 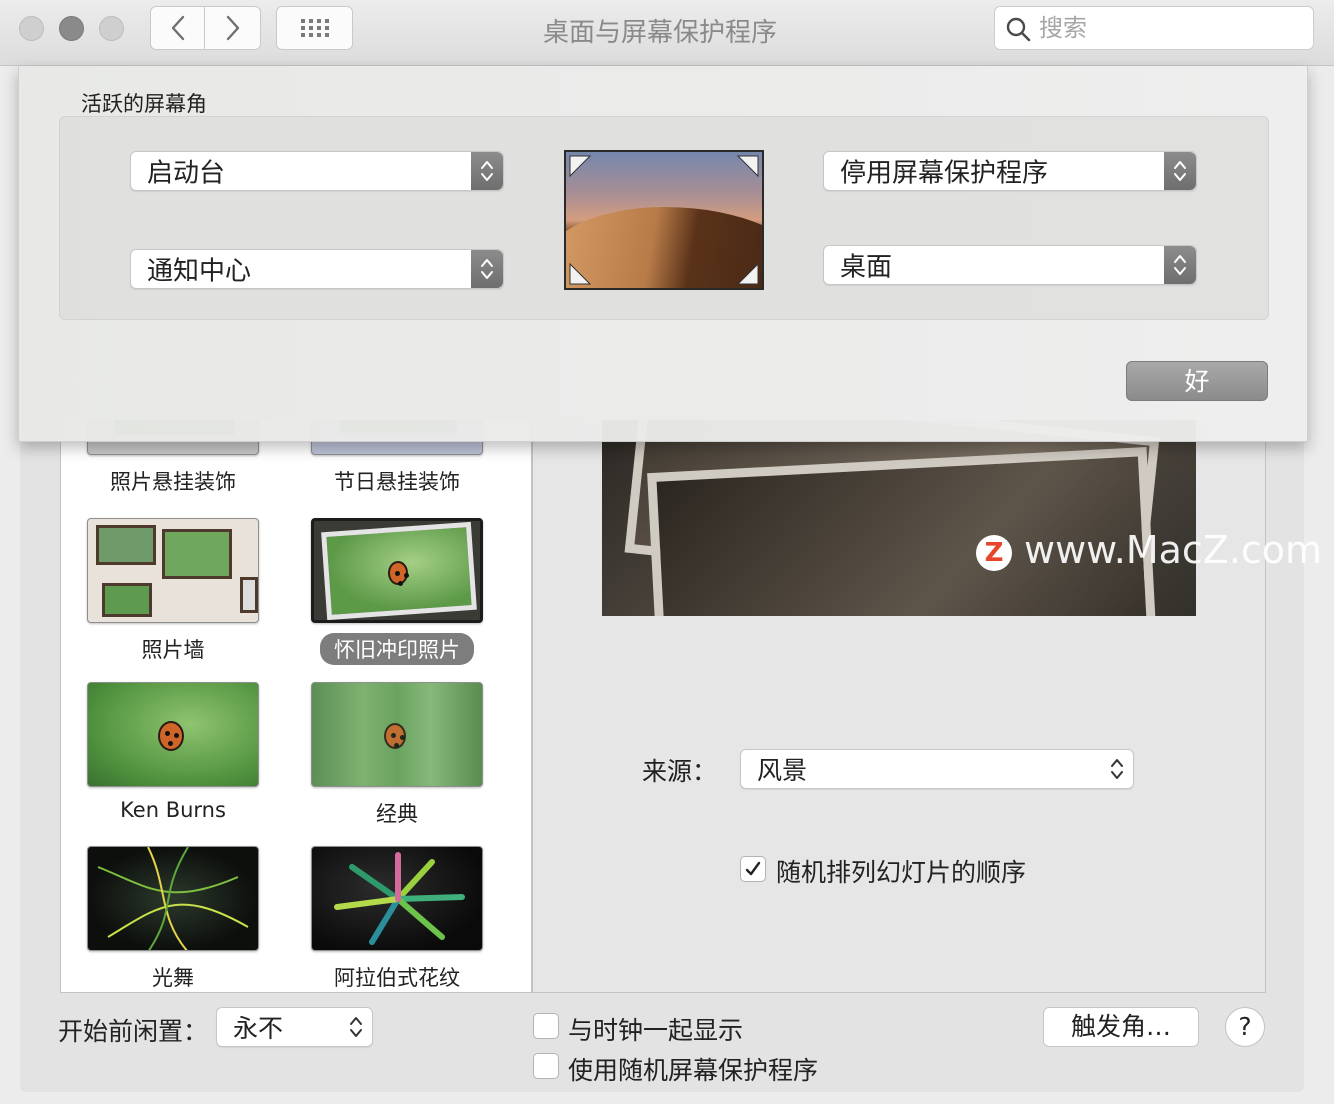 I want to click on source-popup: 风景, so click(x=937, y=769).